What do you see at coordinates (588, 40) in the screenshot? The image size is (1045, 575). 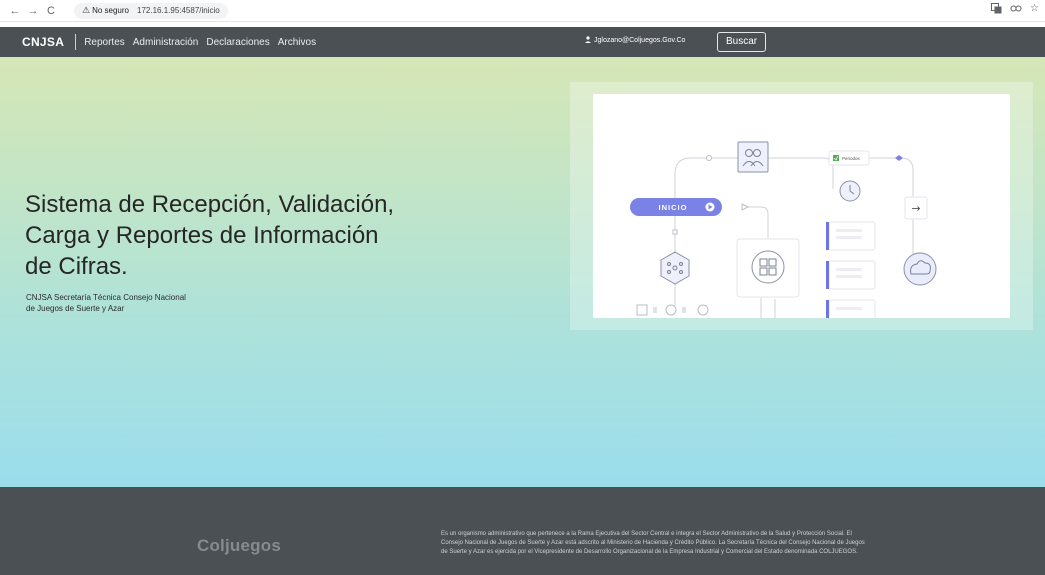 I see `user-icon` at bounding box center [588, 40].